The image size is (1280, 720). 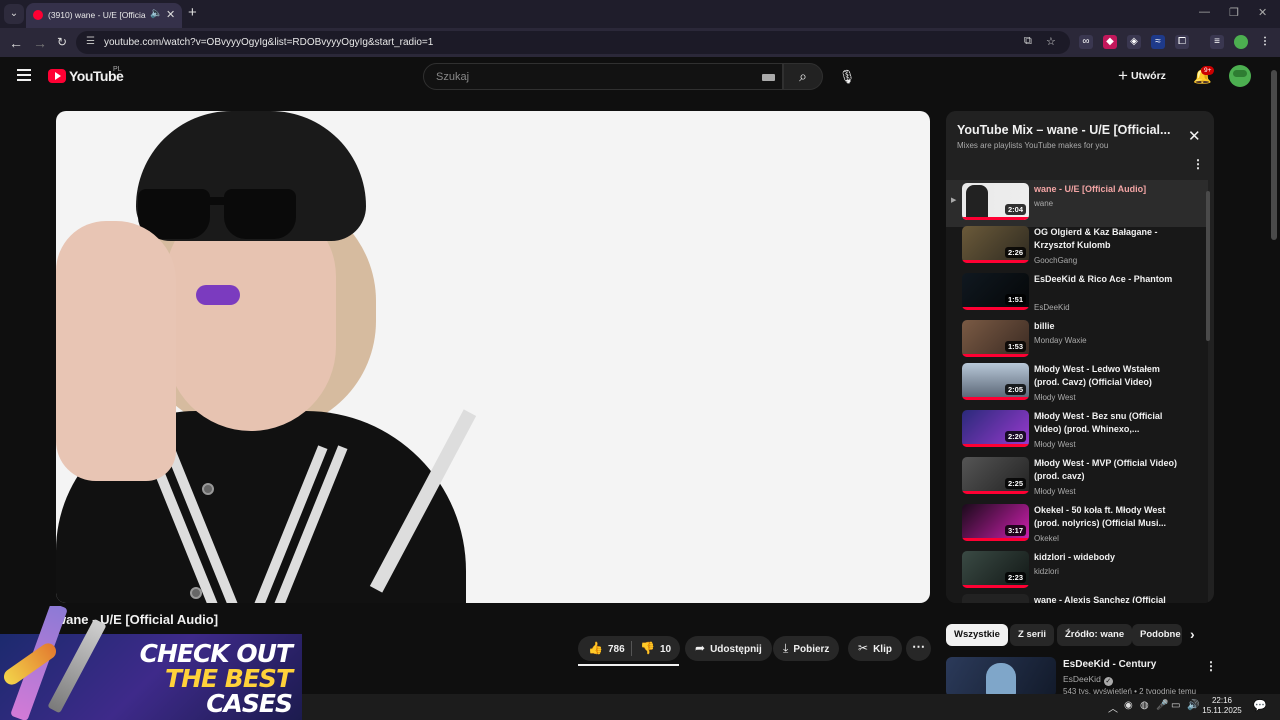 I want to click on browser-tab: (3910) wane - U/E [Official 🔈 ✕, so click(x=104, y=15).